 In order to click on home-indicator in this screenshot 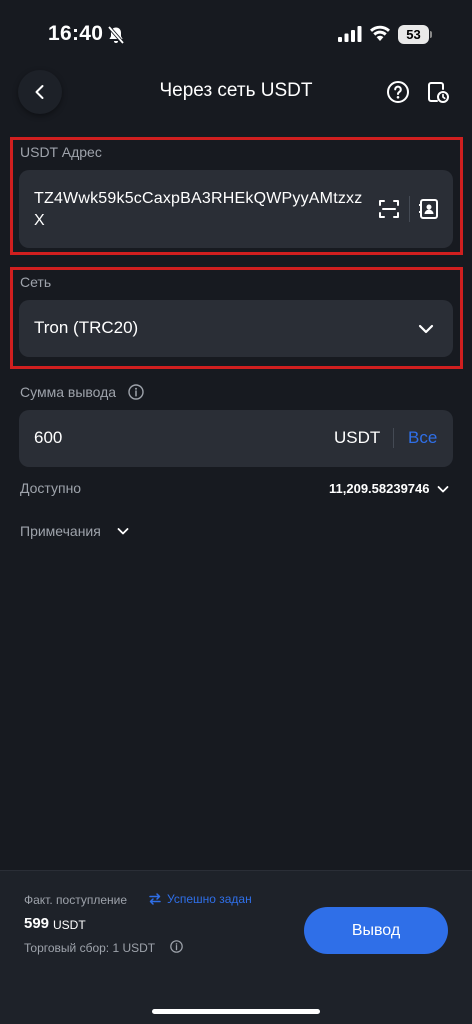, I will do `click(236, 1011)`.